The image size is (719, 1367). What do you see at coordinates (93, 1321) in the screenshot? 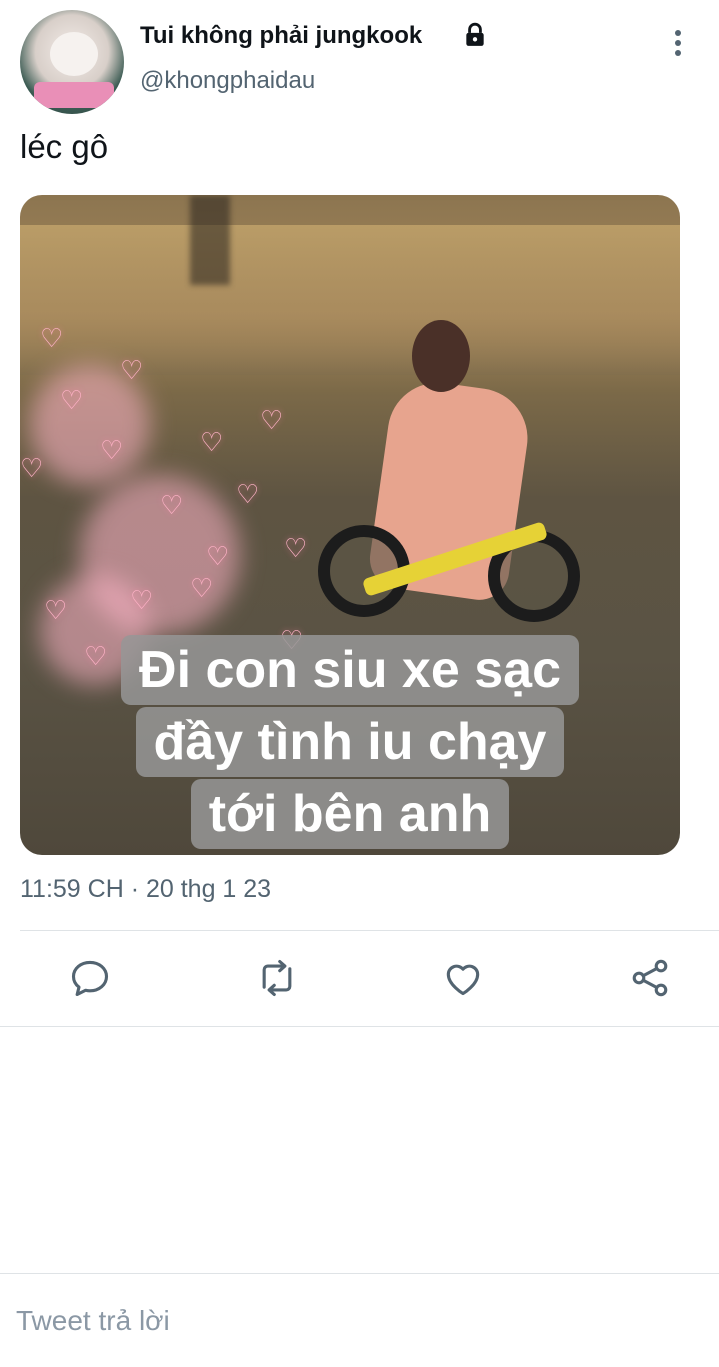
I see `reply-input: Tweet trả lời` at bounding box center [93, 1321].